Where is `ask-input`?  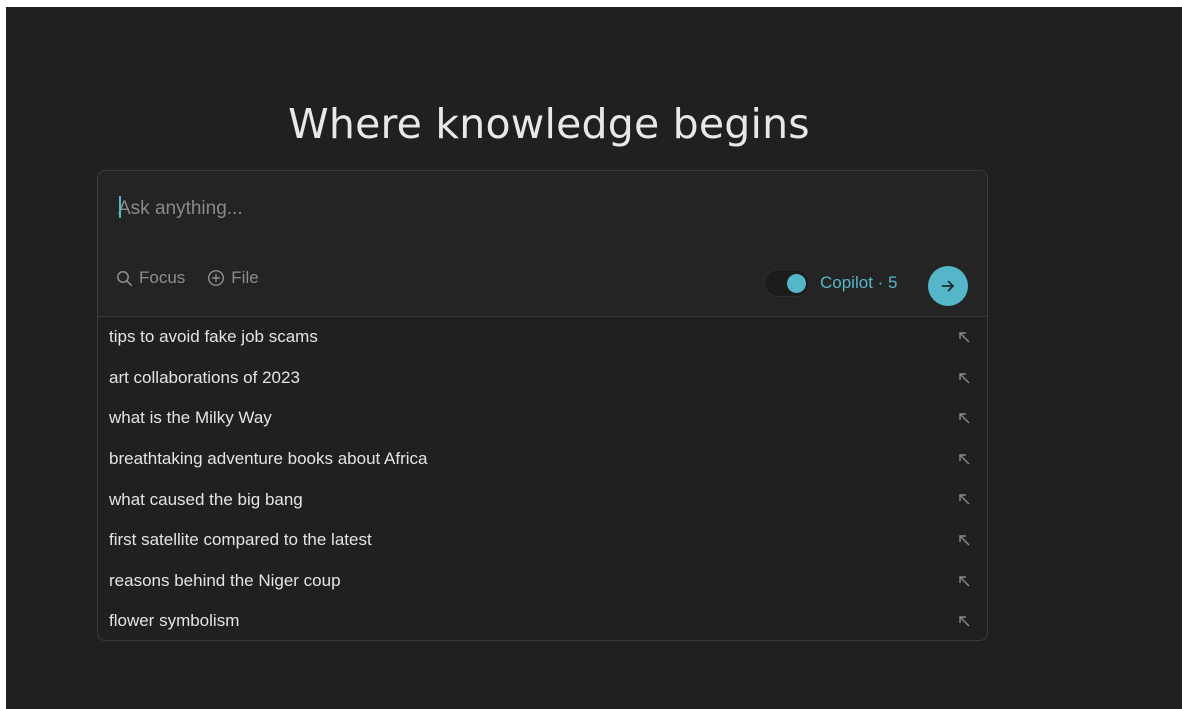
ask-input is located at coordinates (538, 209).